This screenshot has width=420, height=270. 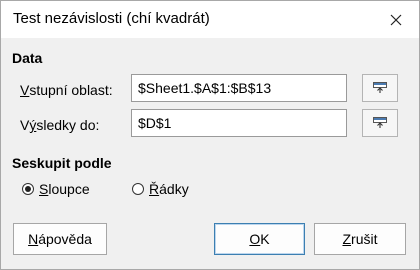 What do you see at coordinates (28, 189) in the screenshot?
I see `radio-columns-indicator` at bounding box center [28, 189].